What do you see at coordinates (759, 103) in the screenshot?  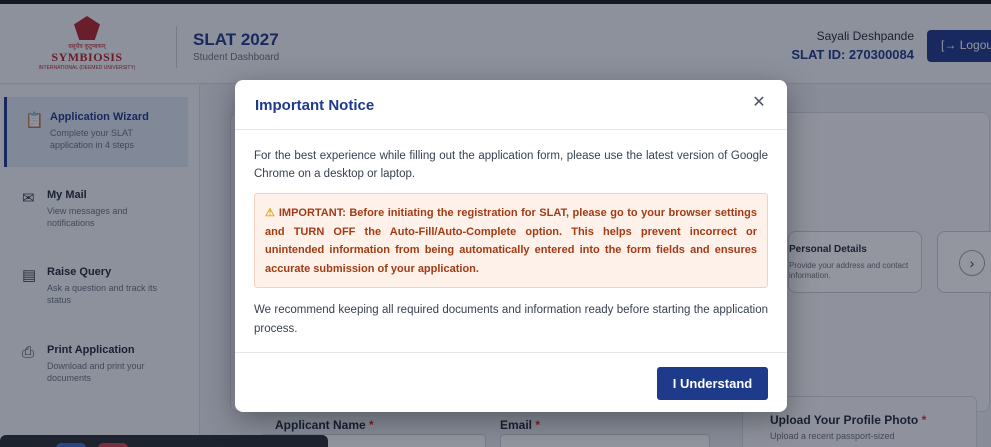 I see `close-icon: ✕` at bounding box center [759, 103].